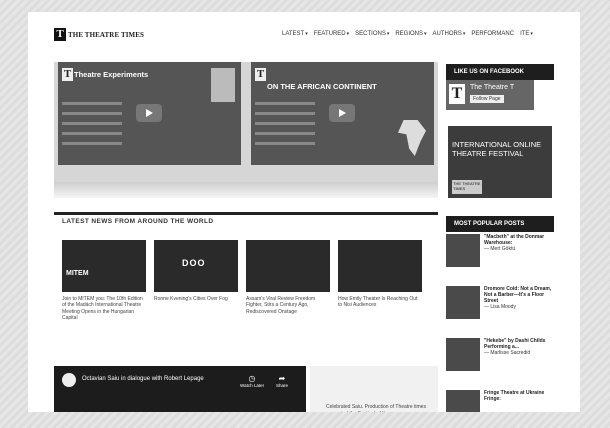 Image resolution: width=610 pixels, height=428 pixels. I want to click on facebook-widget: T The Theatre T Follow Page, so click(490, 95).